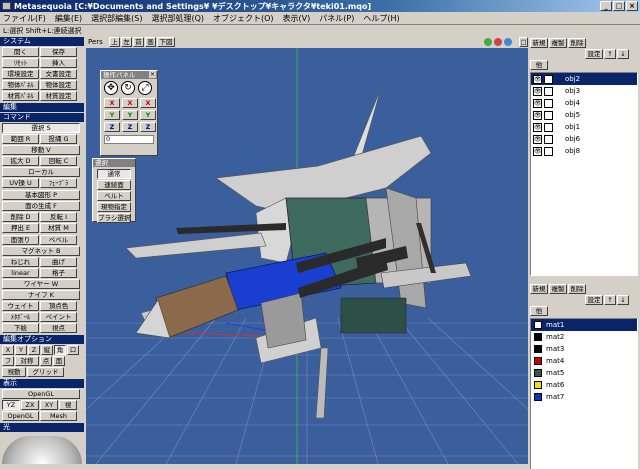 The height and width of the screenshot is (469, 640). I want to click on menu-selection-edit: 選択部編集(S), so click(116, 18).